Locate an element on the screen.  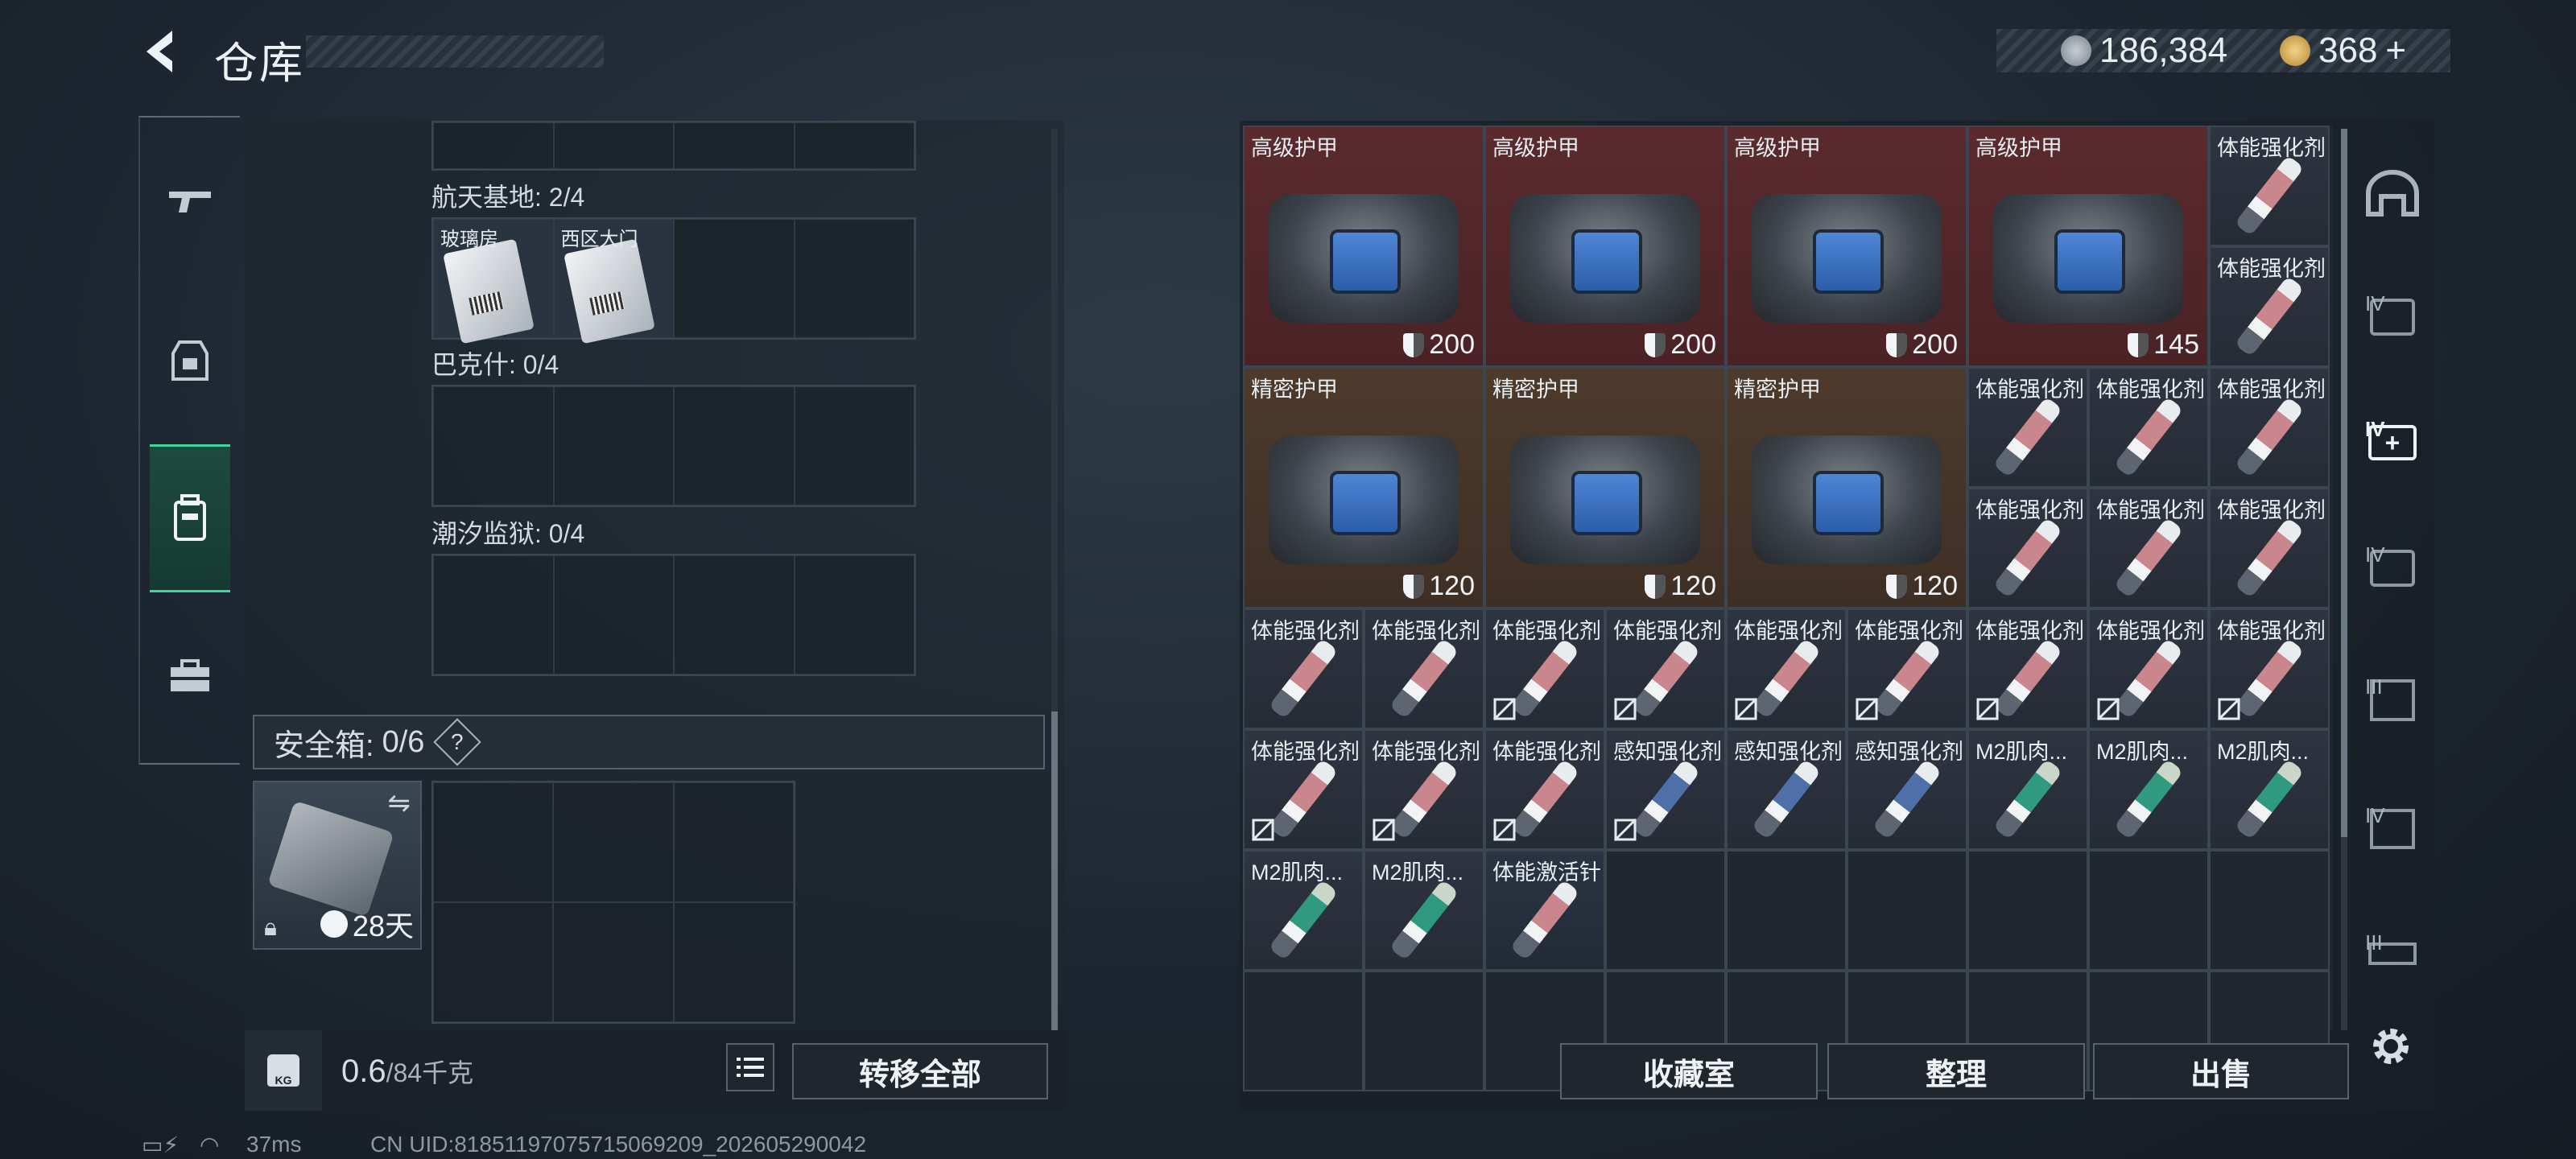
nav-backpack is located at coordinates (190, 518).